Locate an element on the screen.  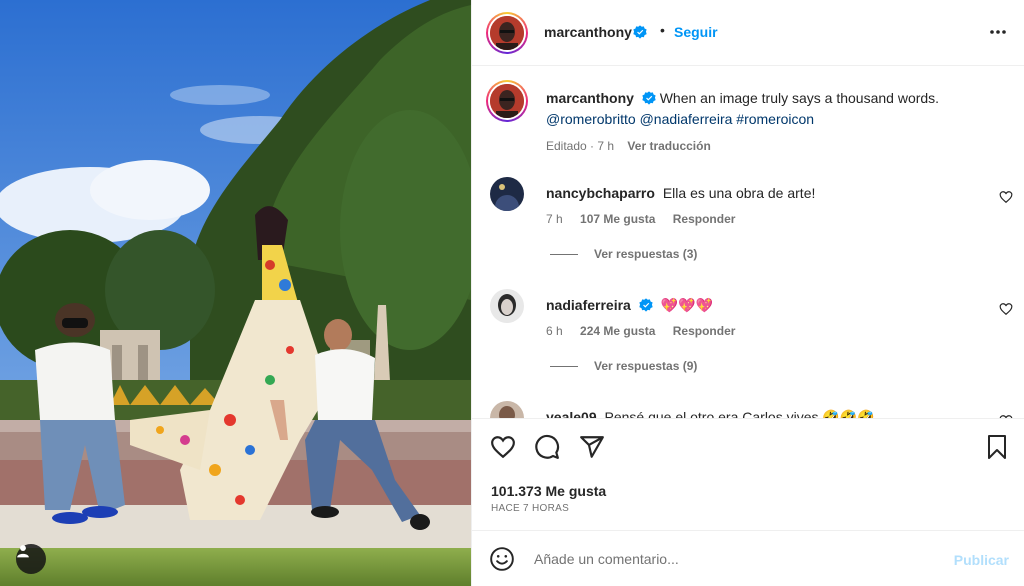
share-button is located at coordinates (592, 449).